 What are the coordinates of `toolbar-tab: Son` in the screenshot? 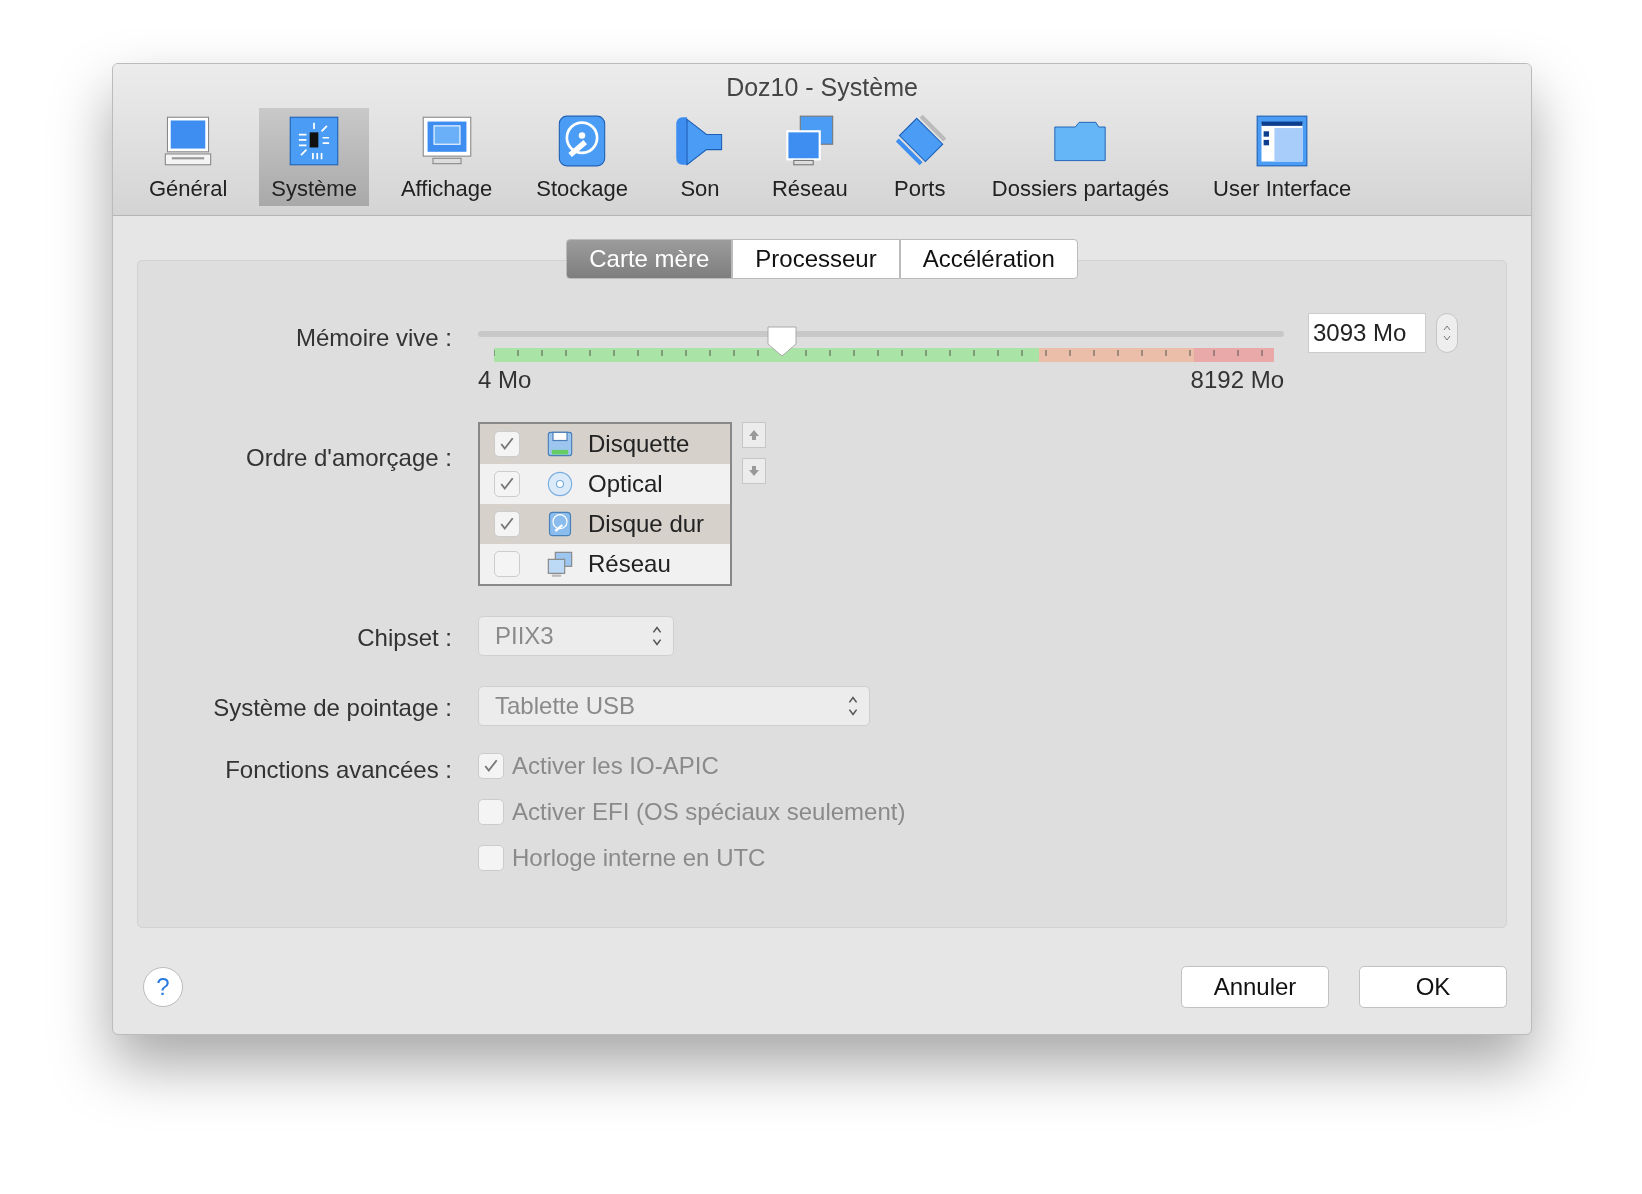 It's located at (699, 157).